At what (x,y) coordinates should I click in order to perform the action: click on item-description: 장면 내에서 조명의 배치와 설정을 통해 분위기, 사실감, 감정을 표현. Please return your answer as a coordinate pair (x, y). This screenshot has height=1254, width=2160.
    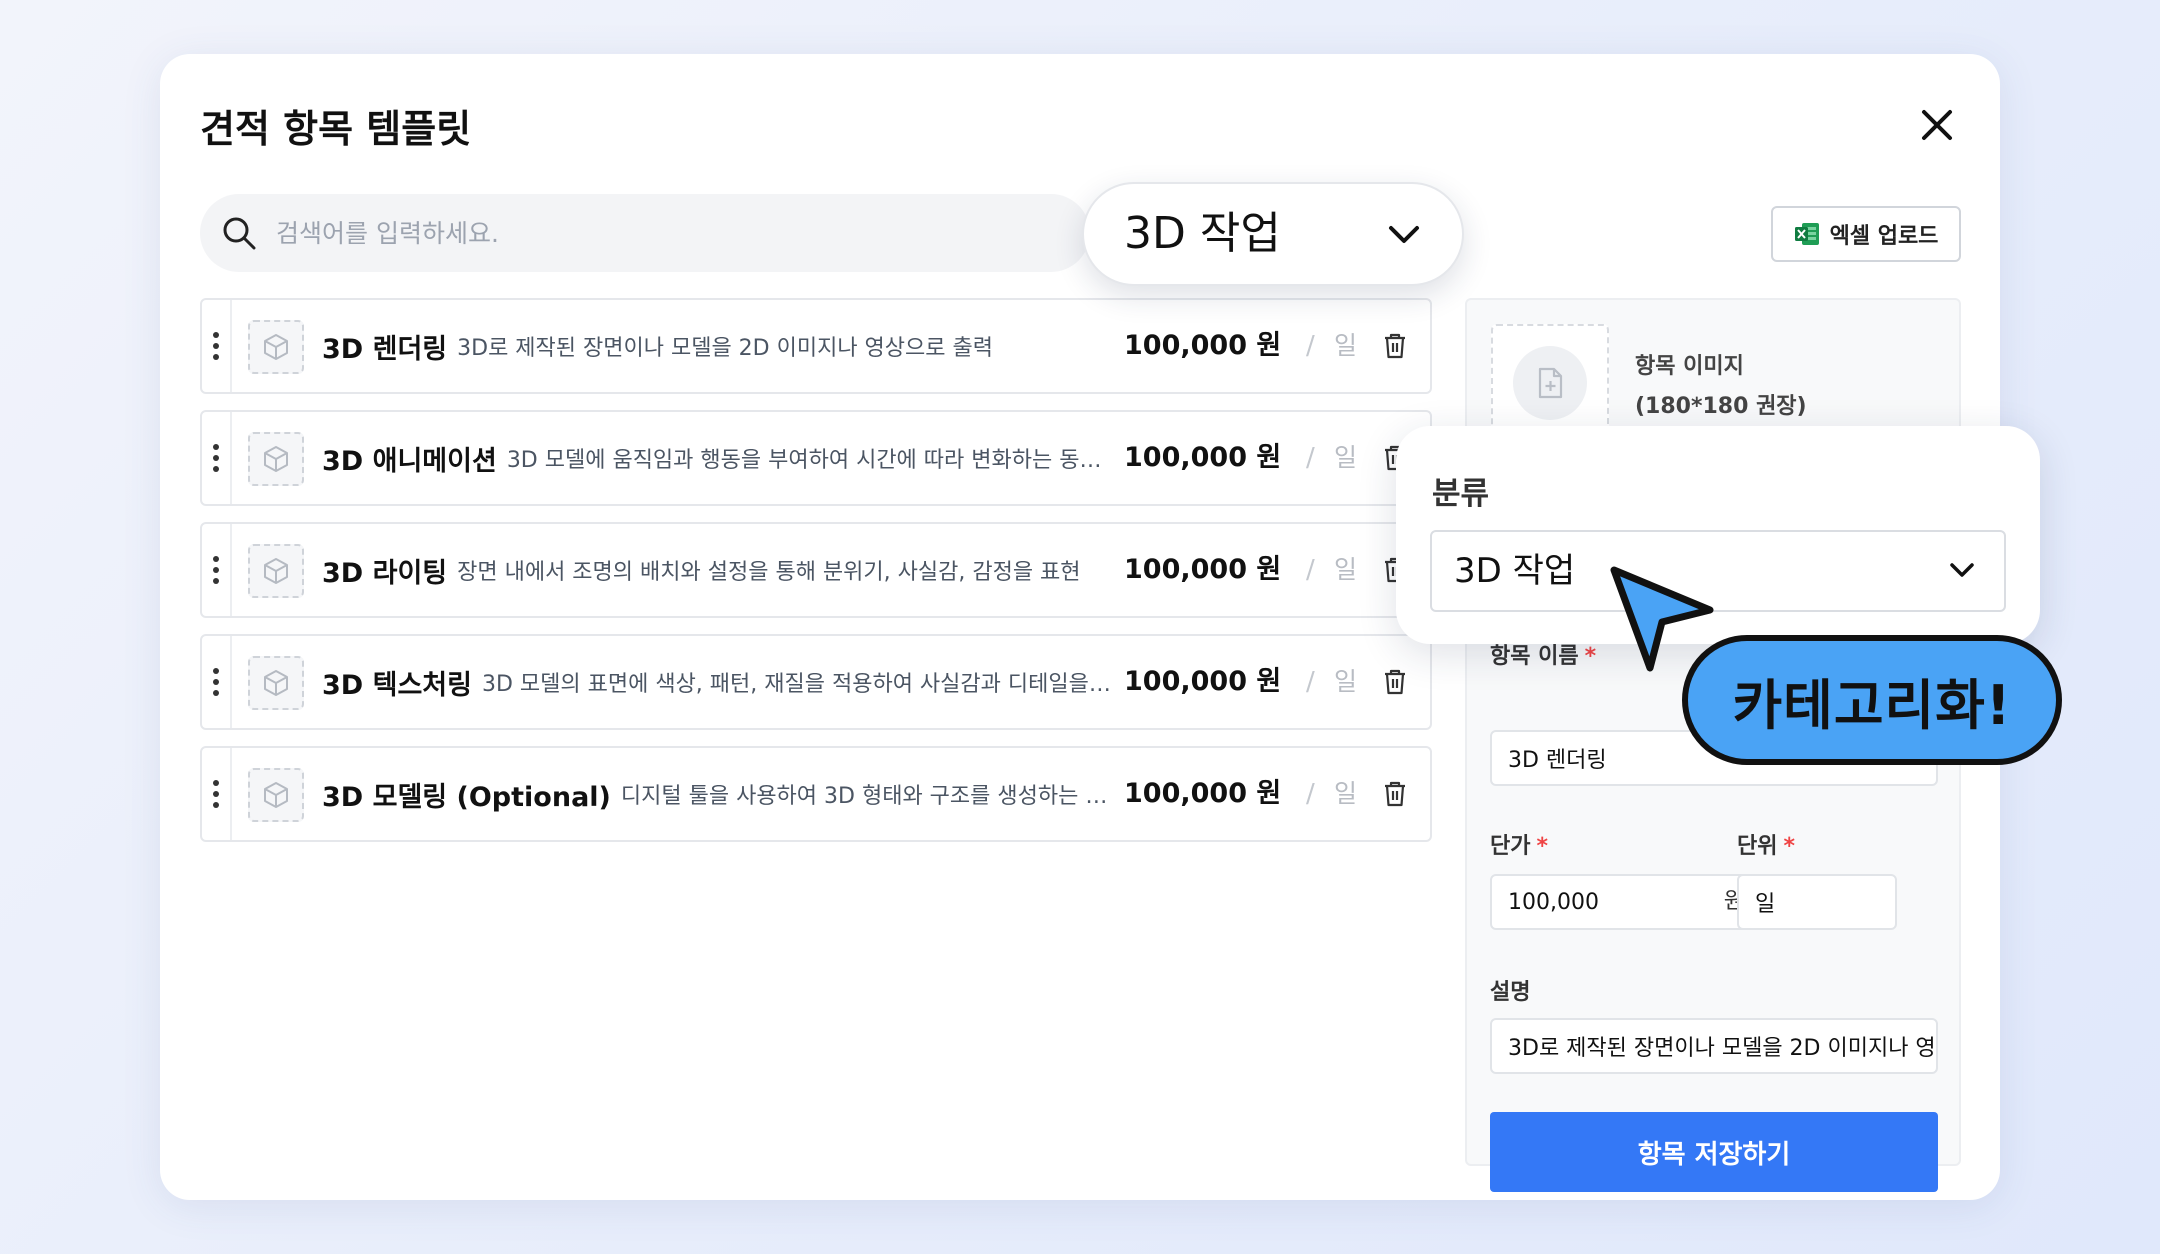
    Looking at the image, I should click on (769, 572).